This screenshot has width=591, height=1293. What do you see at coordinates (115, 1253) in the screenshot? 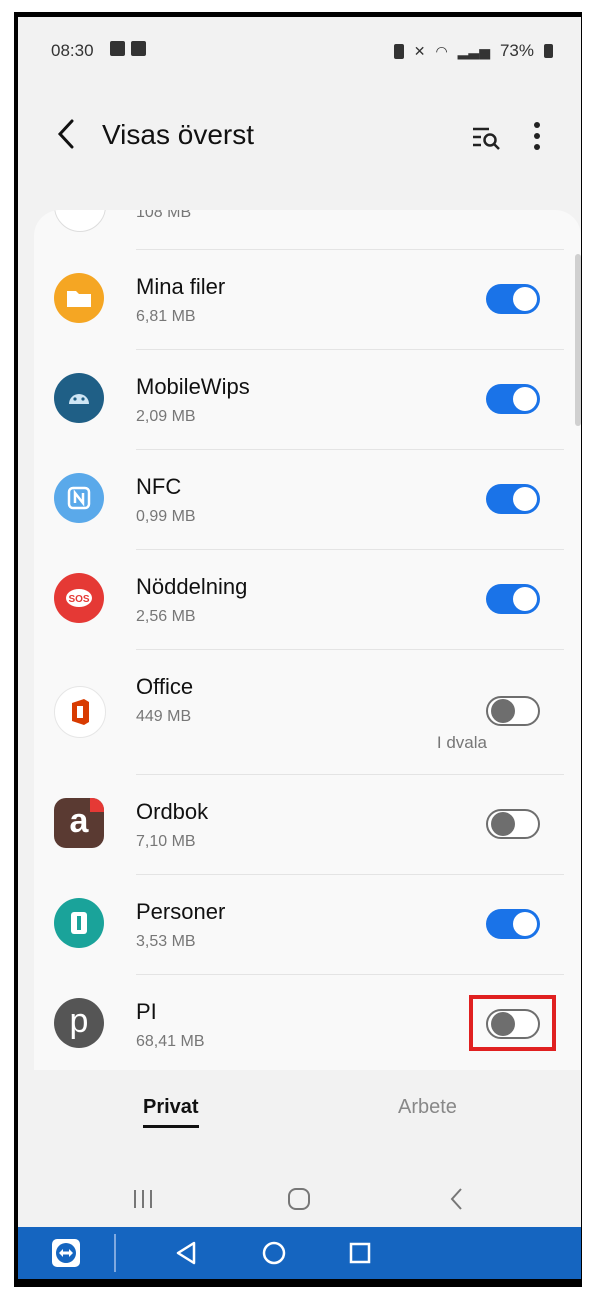
I see `separator` at bounding box center [115, 1253].